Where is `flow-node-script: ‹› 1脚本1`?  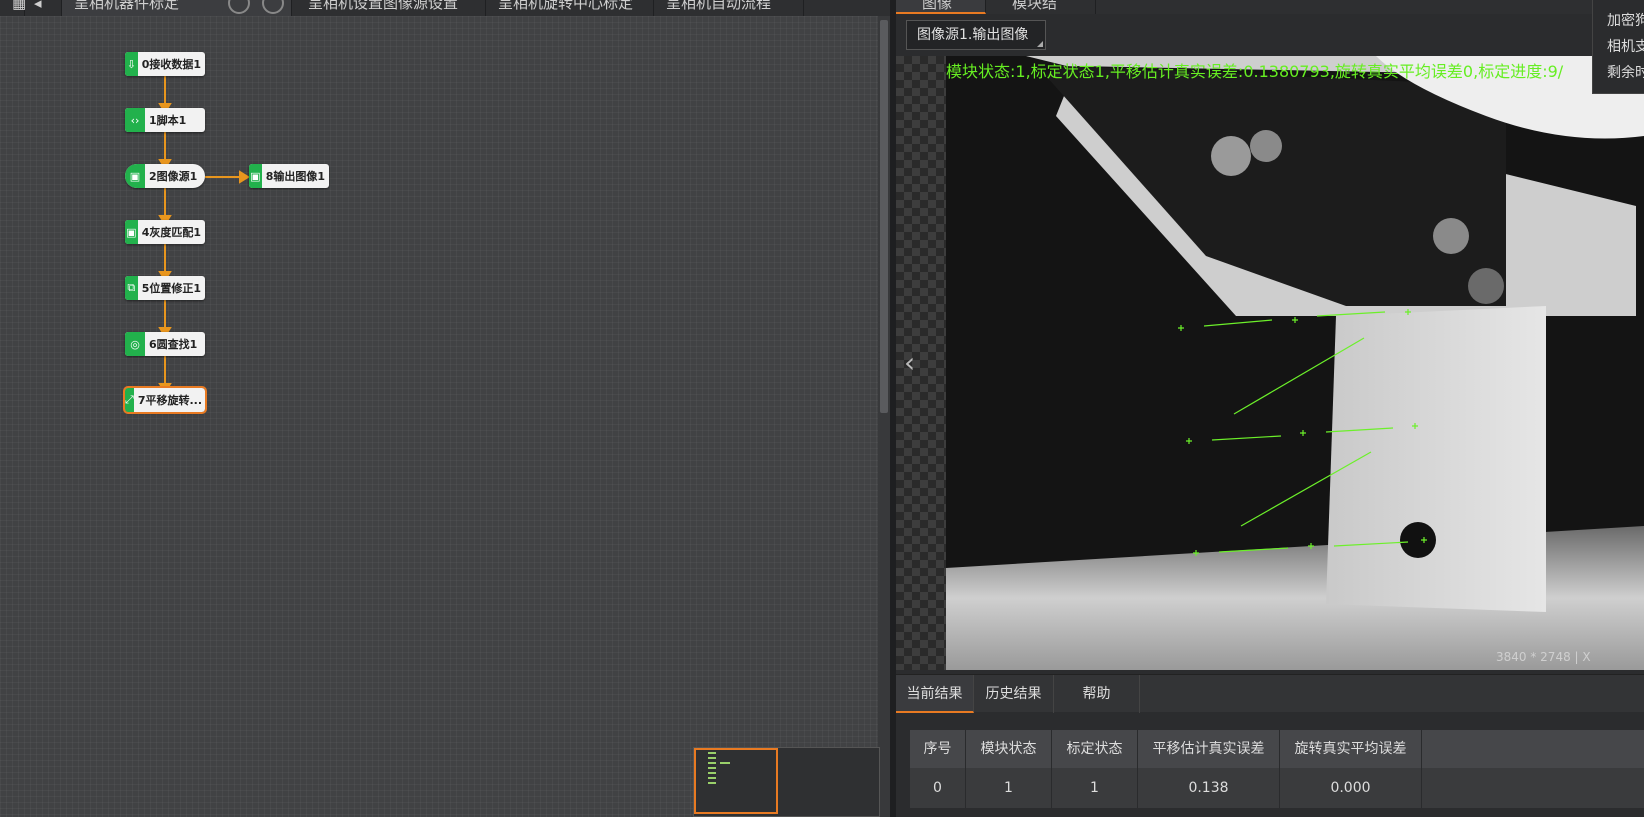 flow-node-script: ‹› 1脚本1 is located at coordinates (165, 120).